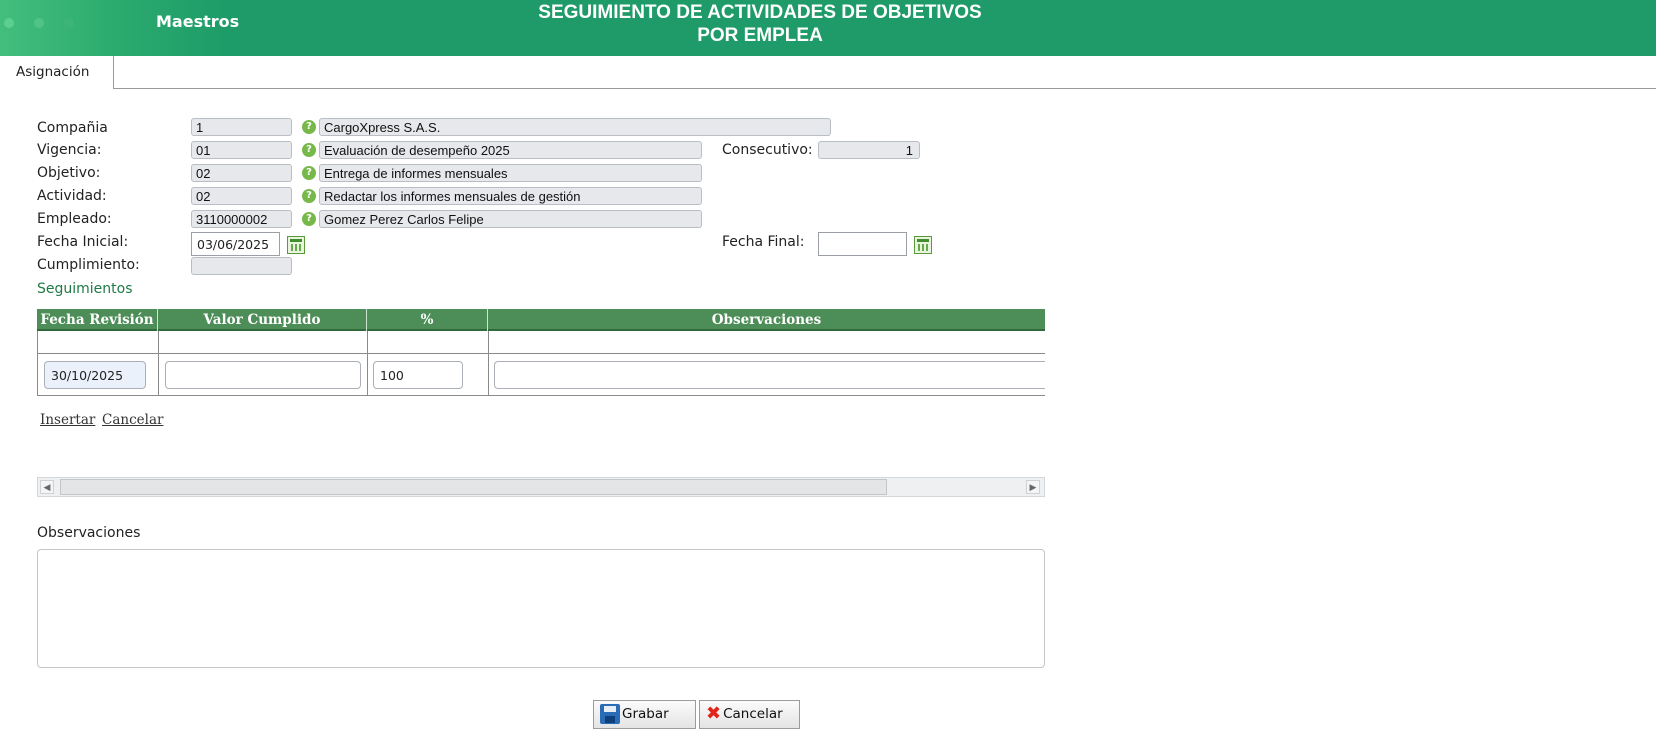 This screenshot has height=733, width=1656. Describe the element at coordinates (241, 219) in the screenshot. I see `empleado-code-field: 3110000002` at that location.